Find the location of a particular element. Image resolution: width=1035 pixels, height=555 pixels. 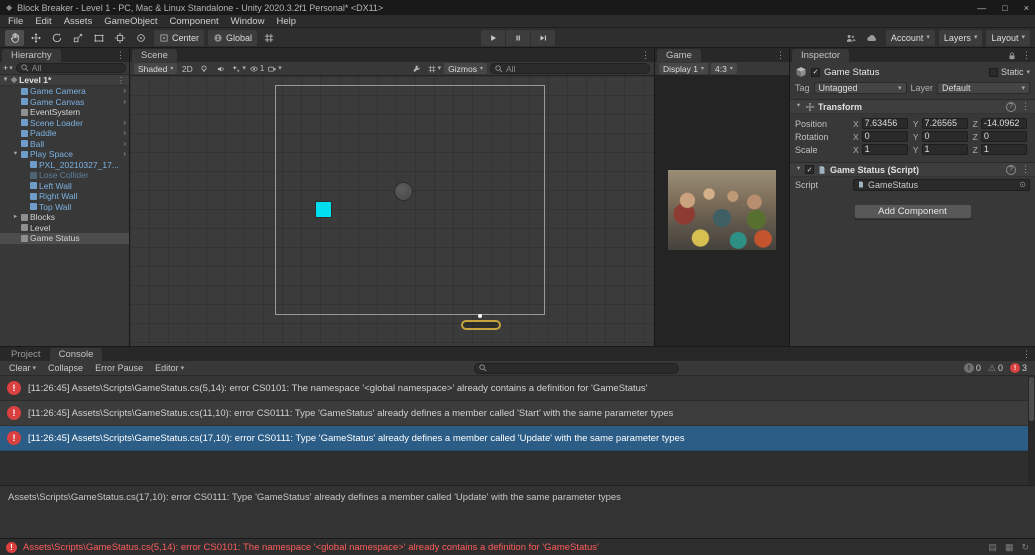

console-search is located at coordinates (576, 368).